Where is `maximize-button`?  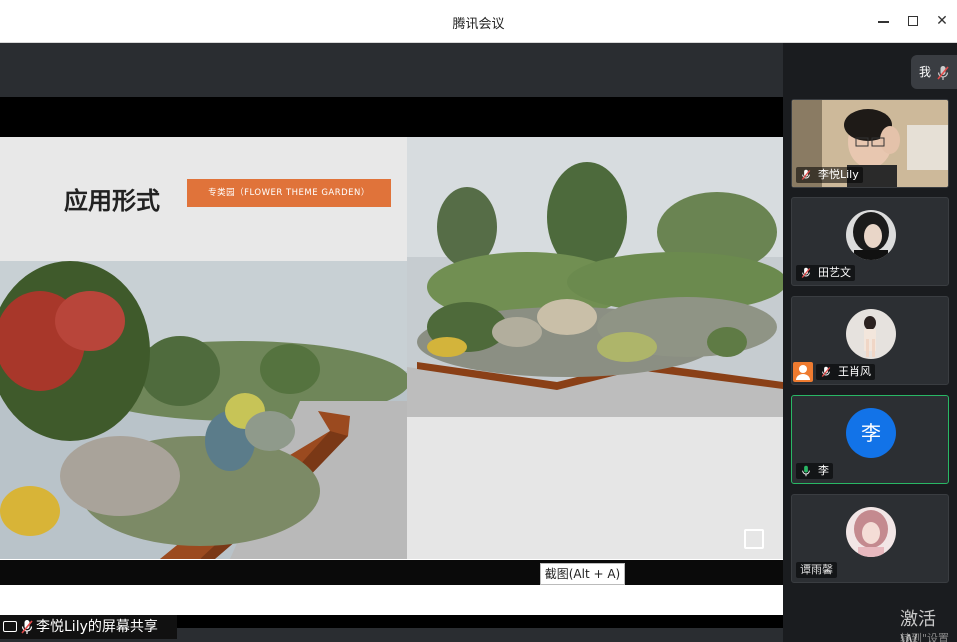 maximize-button is located at coordinates (913, 21).